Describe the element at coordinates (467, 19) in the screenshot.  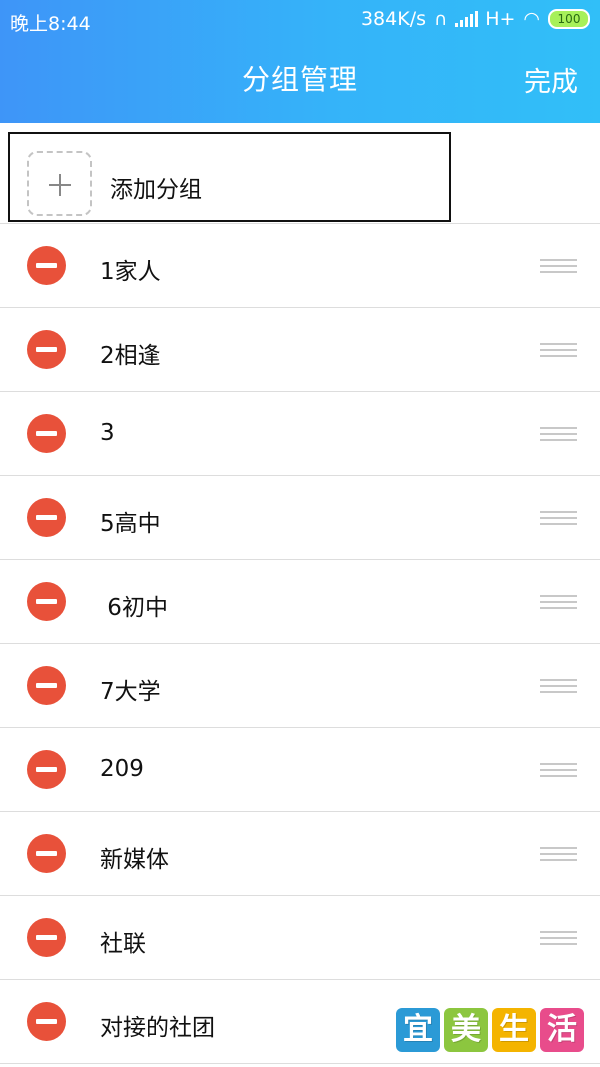
I see `signal-icon` at that location.